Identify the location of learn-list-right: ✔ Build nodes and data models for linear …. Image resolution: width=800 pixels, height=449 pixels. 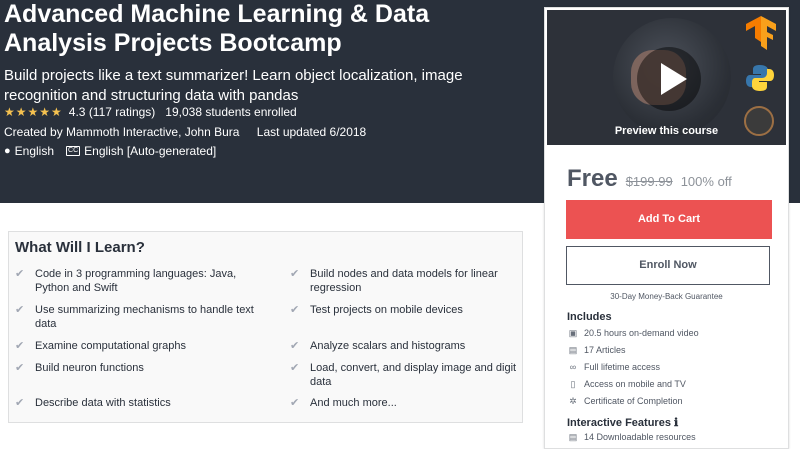
(410, 341).